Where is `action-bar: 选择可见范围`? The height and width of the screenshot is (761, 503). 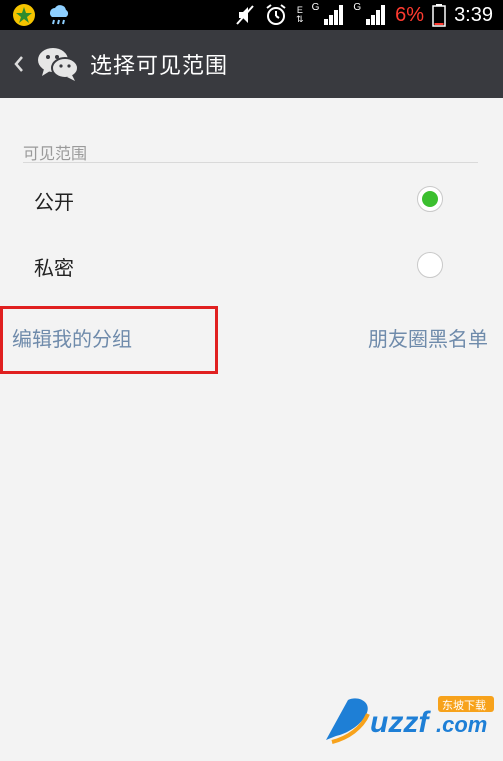 action-bar: 选择可见范围 is located at coordinates (251, 64).